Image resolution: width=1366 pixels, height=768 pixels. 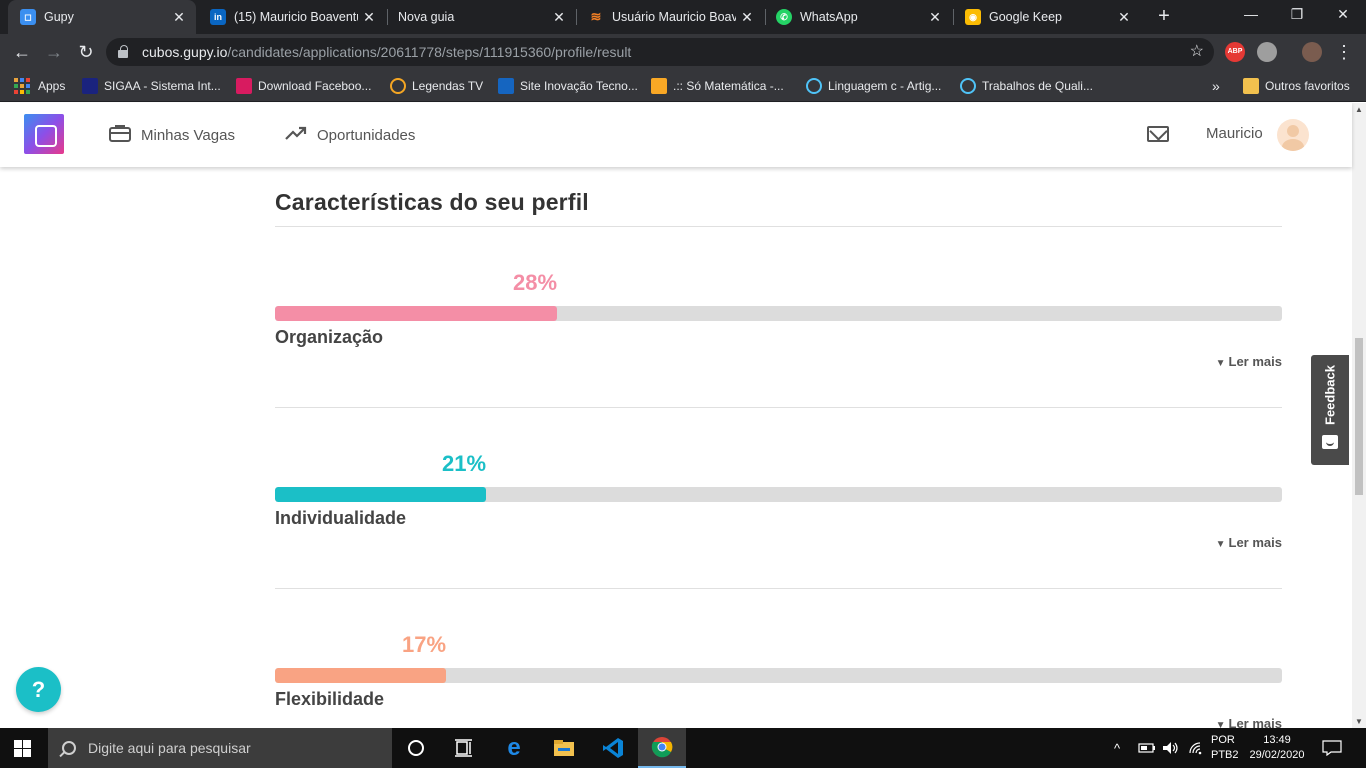 What do you see at coordinates (1235, 52) in the screenshot?
I see `adblock-plus-icon: ABP` at bounding box center [1235, 52].